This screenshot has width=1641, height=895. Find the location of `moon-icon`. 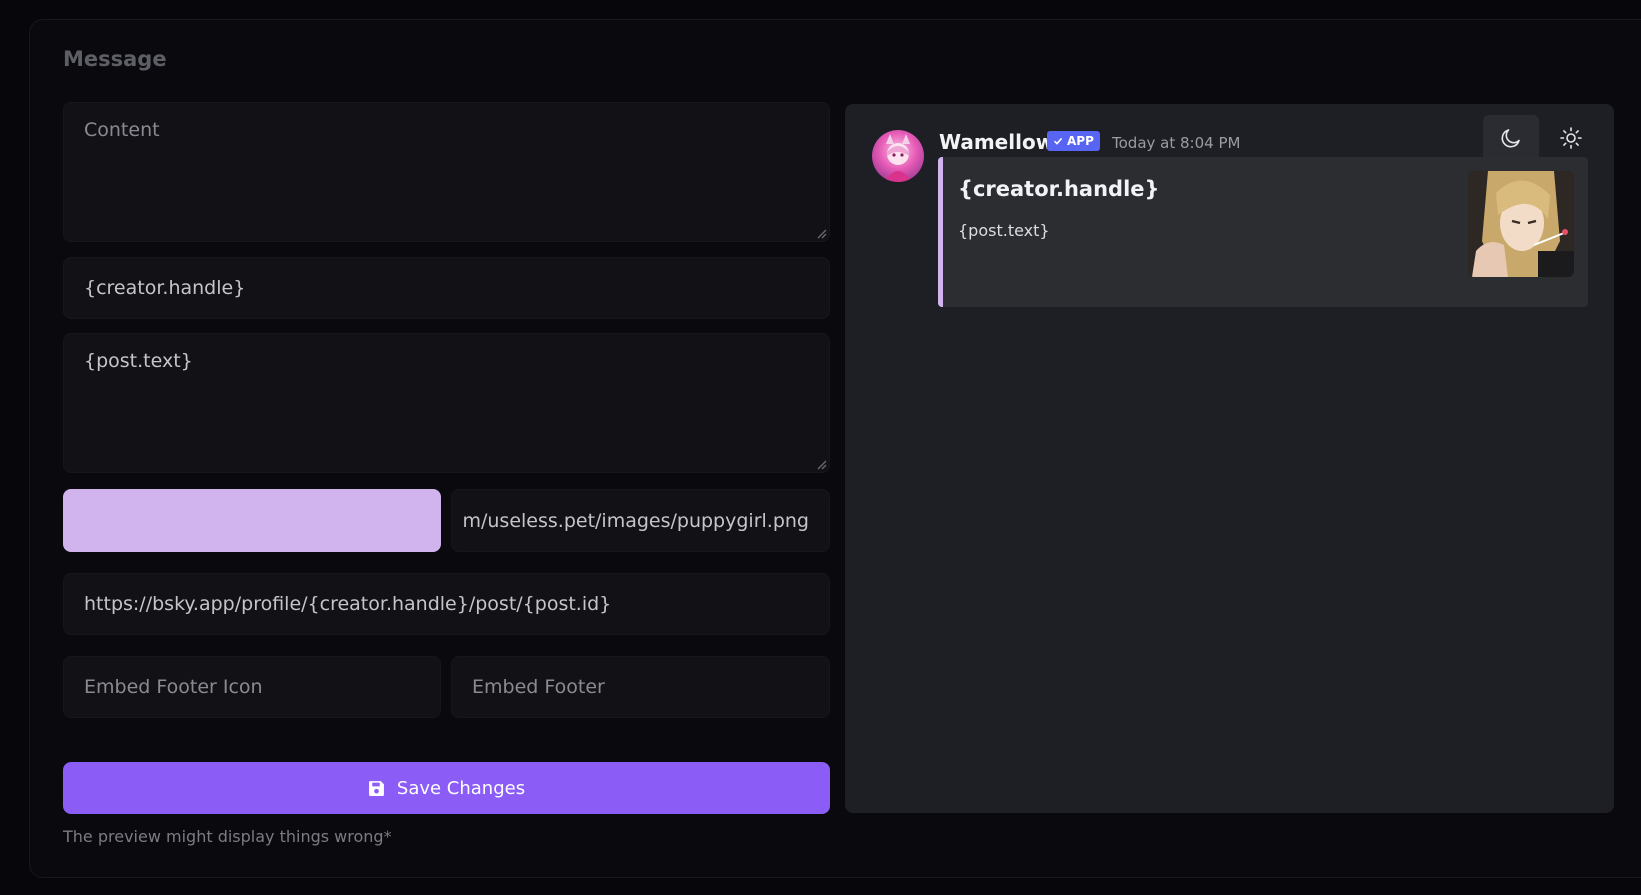

moon-icon is located at coordinates (1510, 138).